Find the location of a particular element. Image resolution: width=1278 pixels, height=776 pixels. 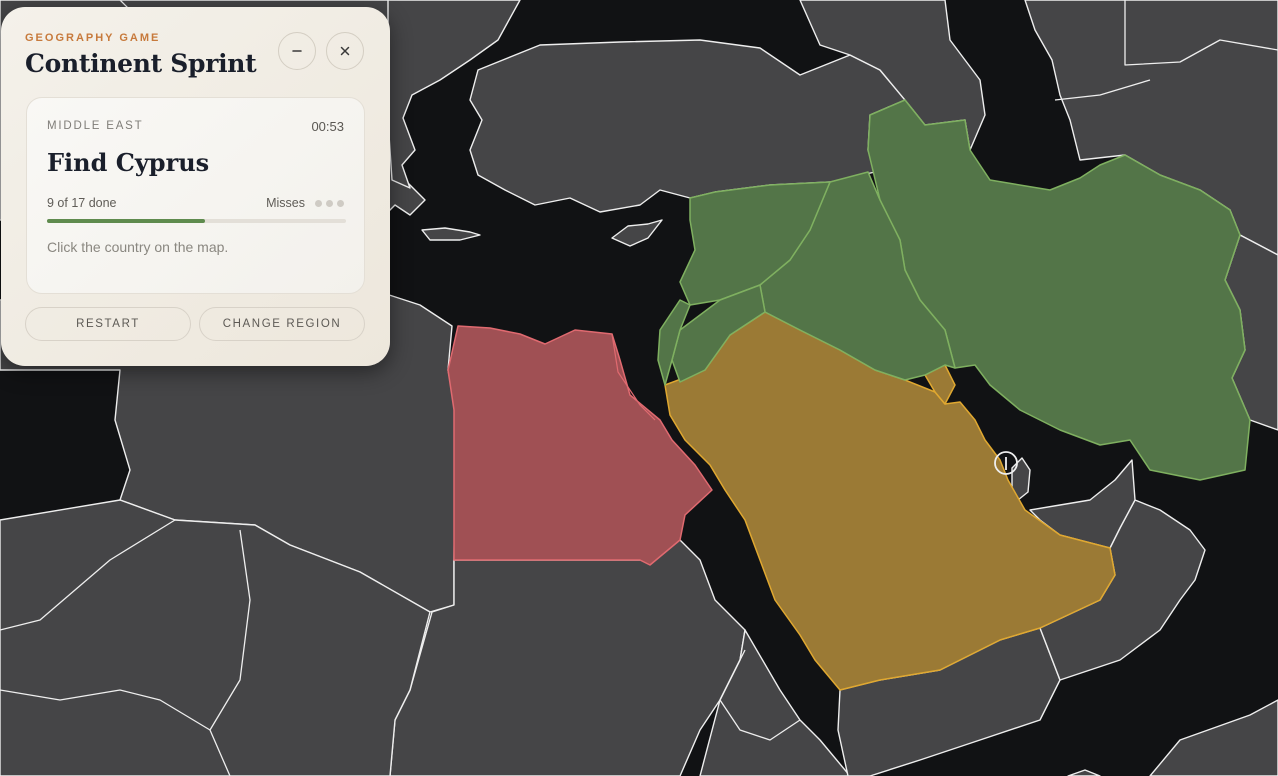

restart-button: RESTART is located at coordinates (108, 324).